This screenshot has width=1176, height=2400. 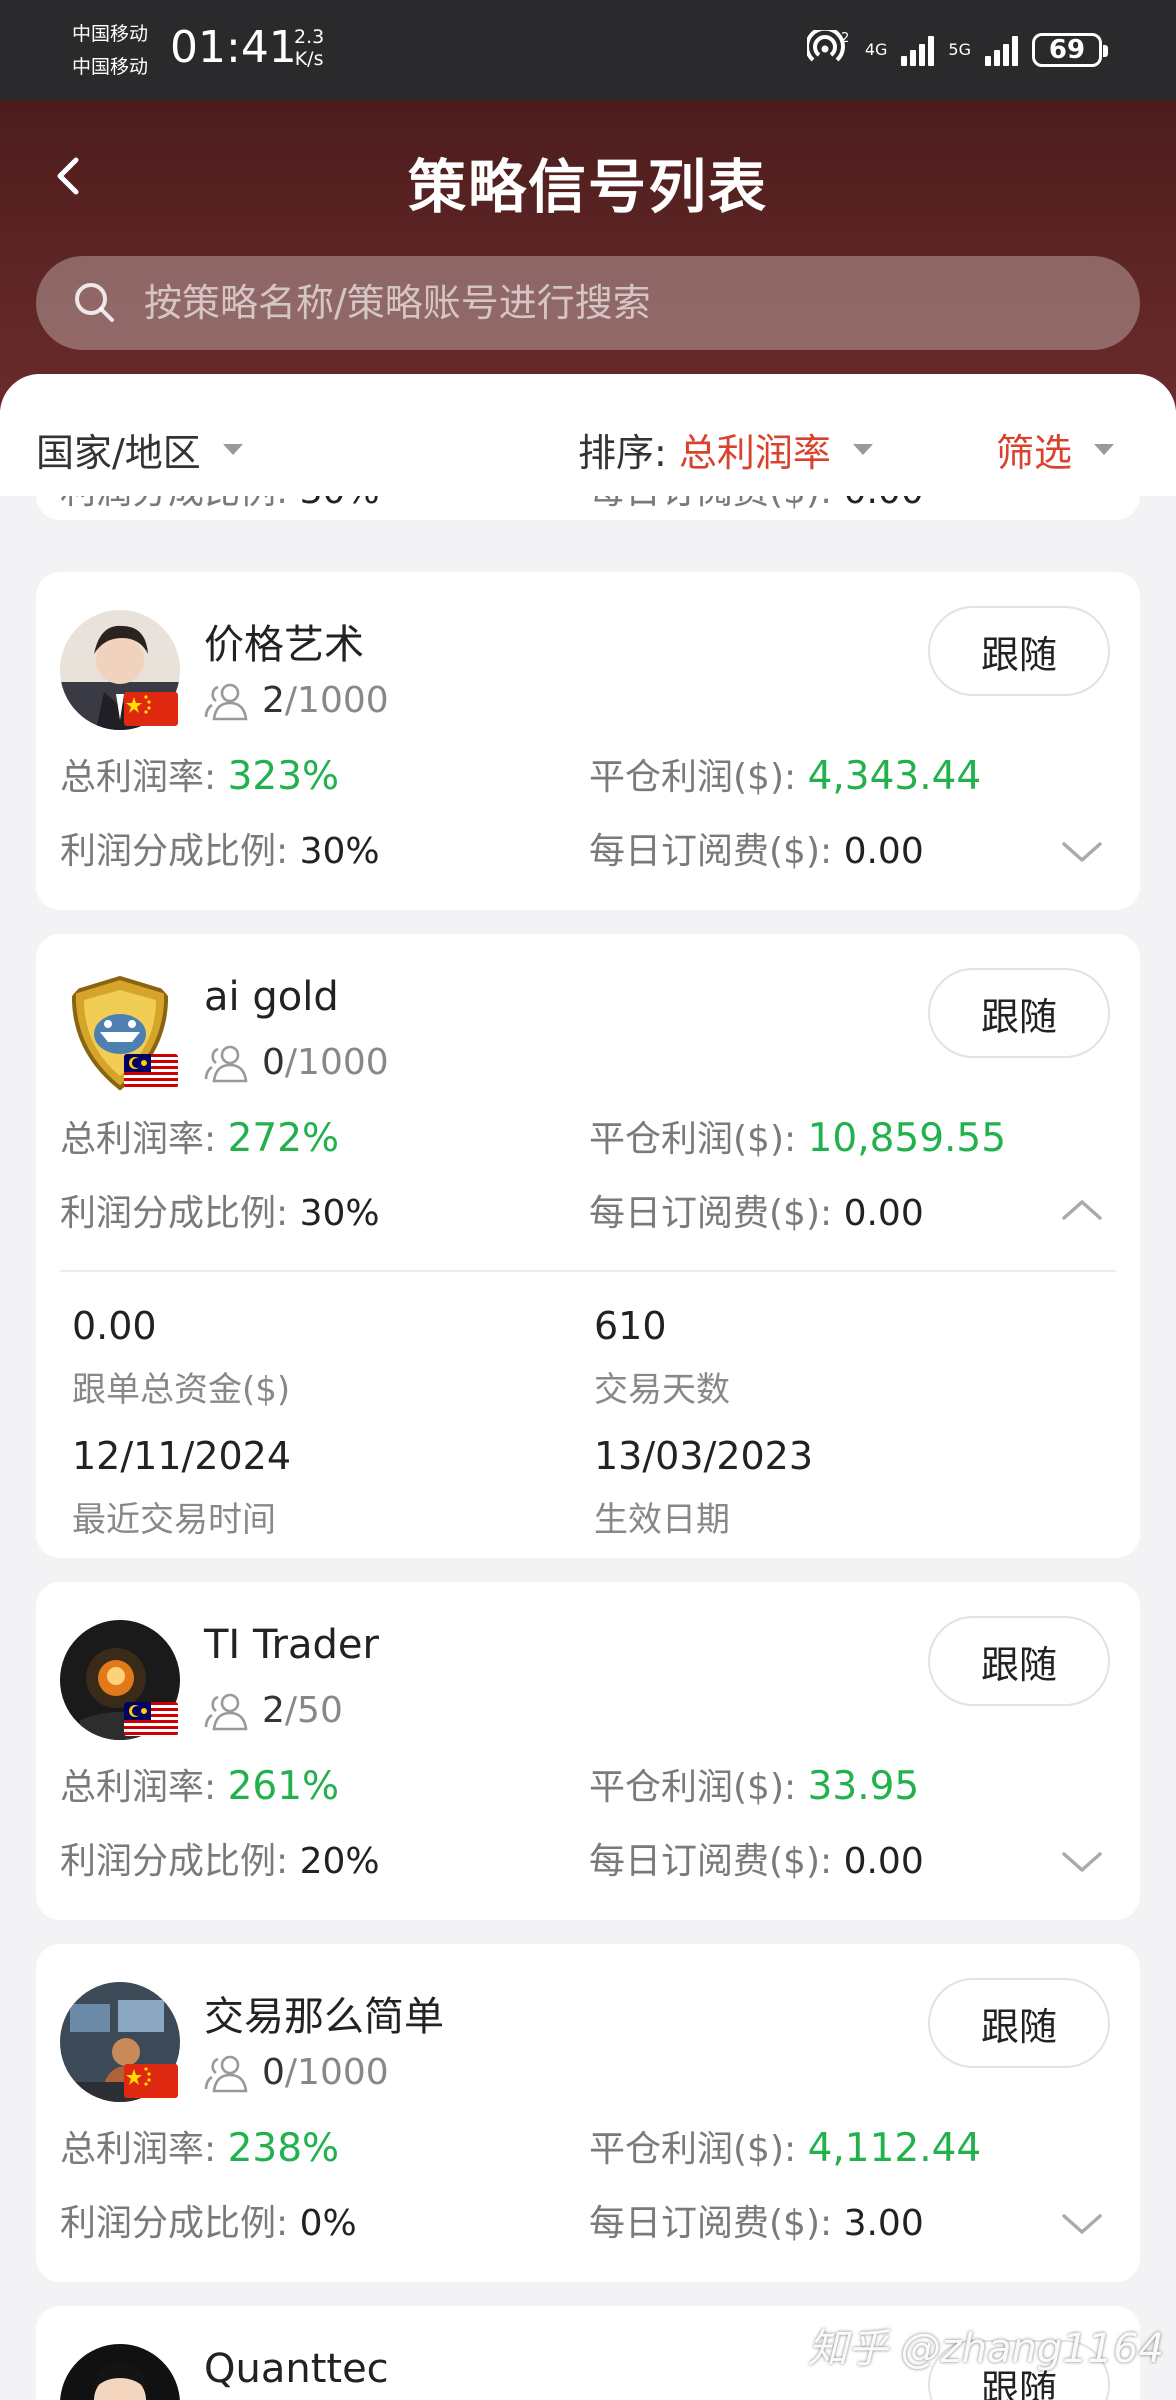 What do you see at coordinates (1070, 50) in the screenshot?
I see `battery-indicator: 69` at bounding box center [1070, 50].